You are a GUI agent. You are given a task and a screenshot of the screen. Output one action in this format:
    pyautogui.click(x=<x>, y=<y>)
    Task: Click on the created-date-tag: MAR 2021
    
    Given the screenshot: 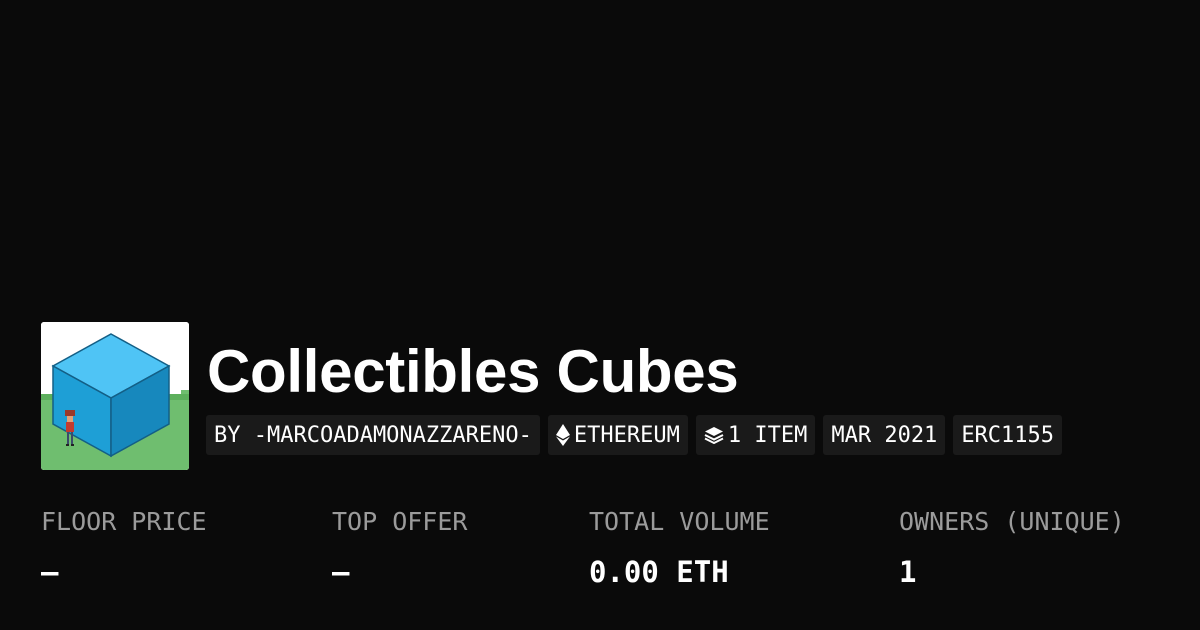 What is the action you would take?
    pyautogui.click(x=884, y=435)
    